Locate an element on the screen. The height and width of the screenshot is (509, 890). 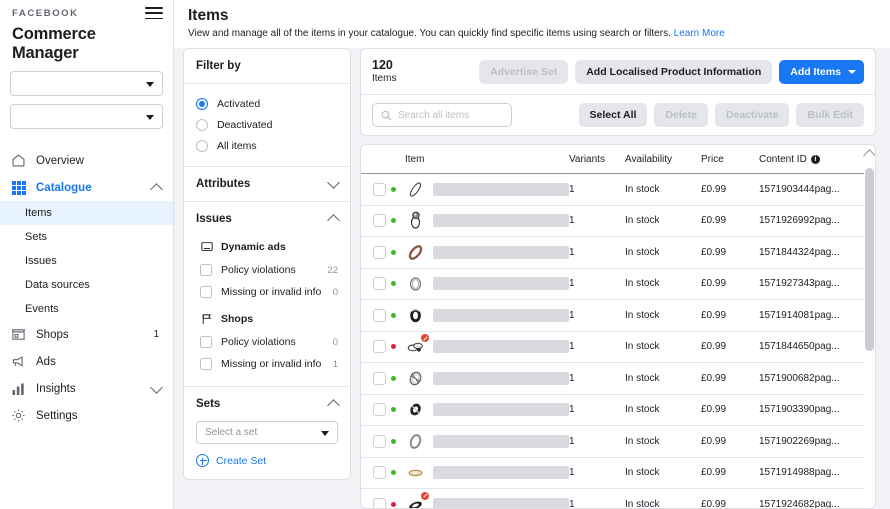
ring-light-band-thumbnail is located at coordinates (415, 441).